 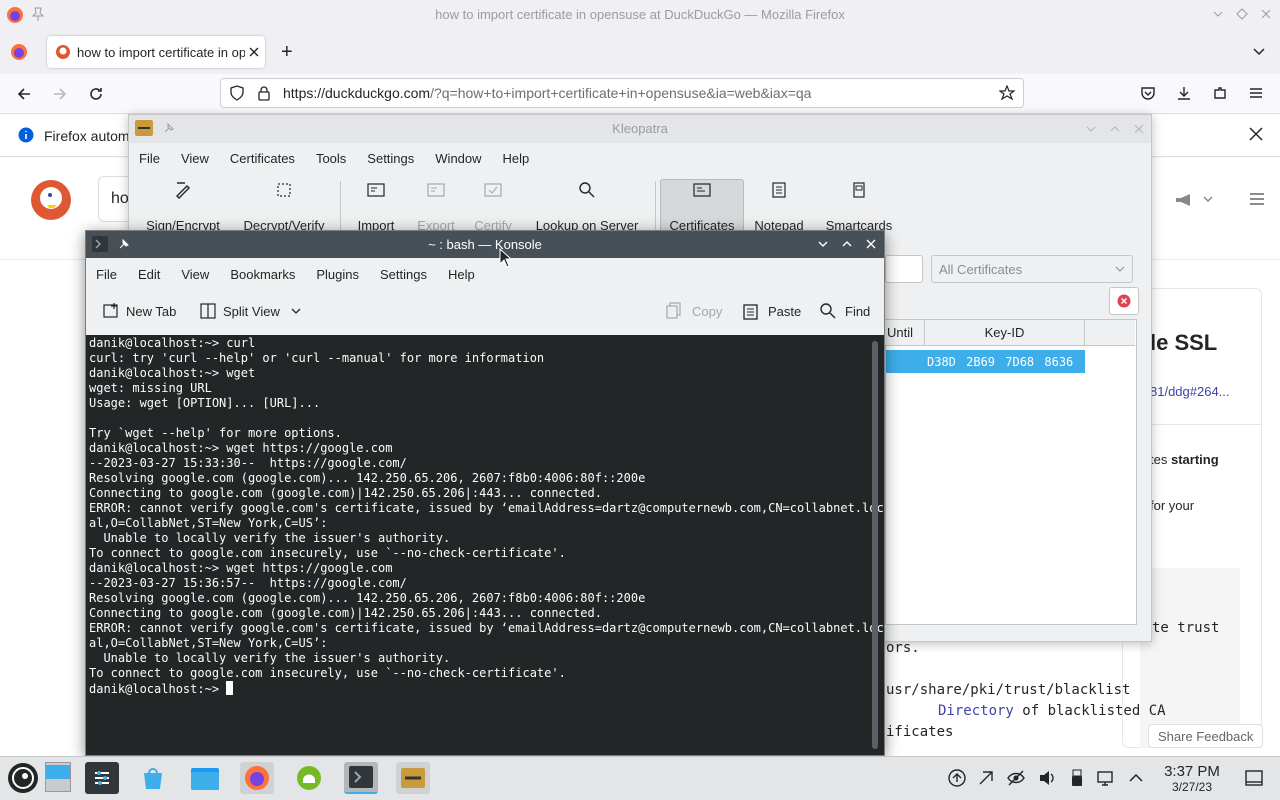 What do you see at coordinates (106, 274) in the screenshot?
I see `konsole-menu-file: File` at bounding box center [106, 274].